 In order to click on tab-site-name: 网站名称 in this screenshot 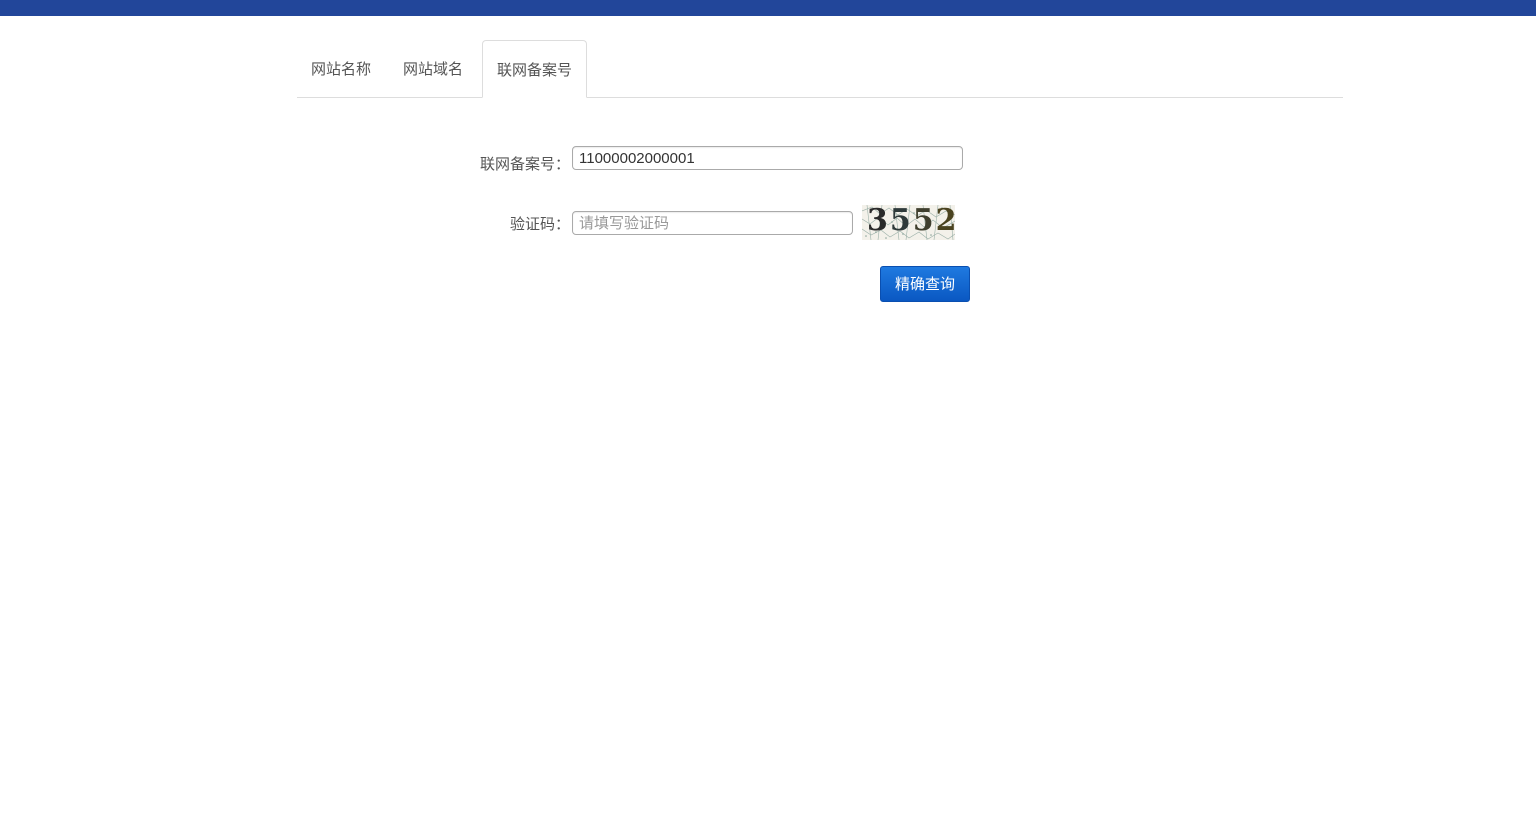, I will do `click(341, 68)`.